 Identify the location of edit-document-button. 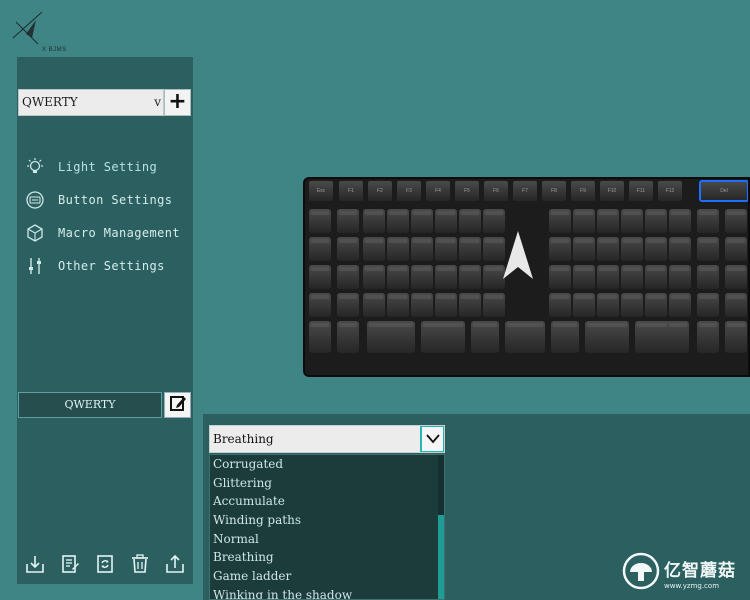
(70, 566).